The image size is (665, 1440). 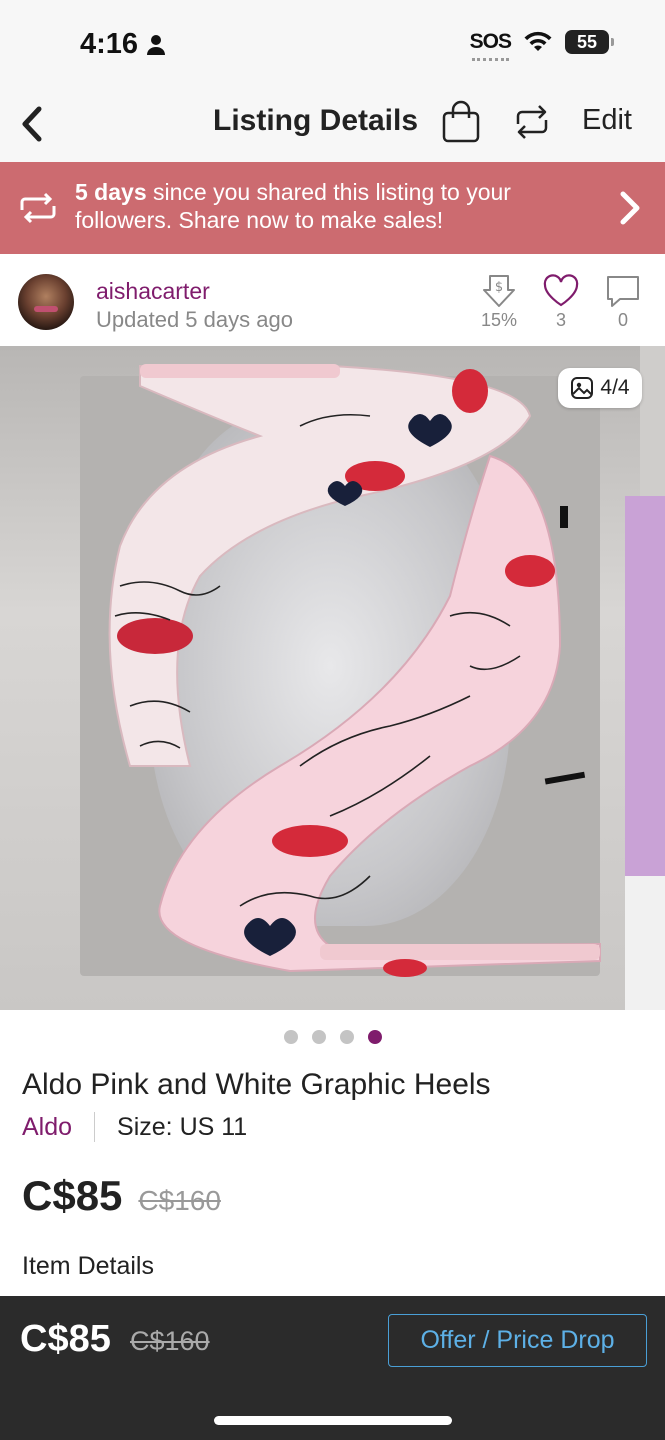 I want to click on like-button: 3, so click(x=561, y=302).